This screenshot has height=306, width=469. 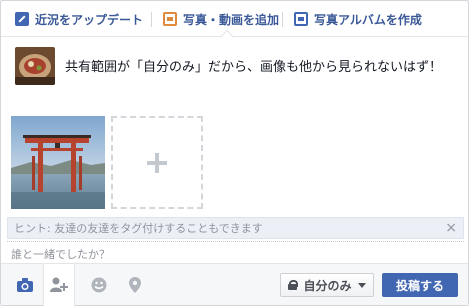 I want to click on add-photo-button, so click(x=157, y=162).